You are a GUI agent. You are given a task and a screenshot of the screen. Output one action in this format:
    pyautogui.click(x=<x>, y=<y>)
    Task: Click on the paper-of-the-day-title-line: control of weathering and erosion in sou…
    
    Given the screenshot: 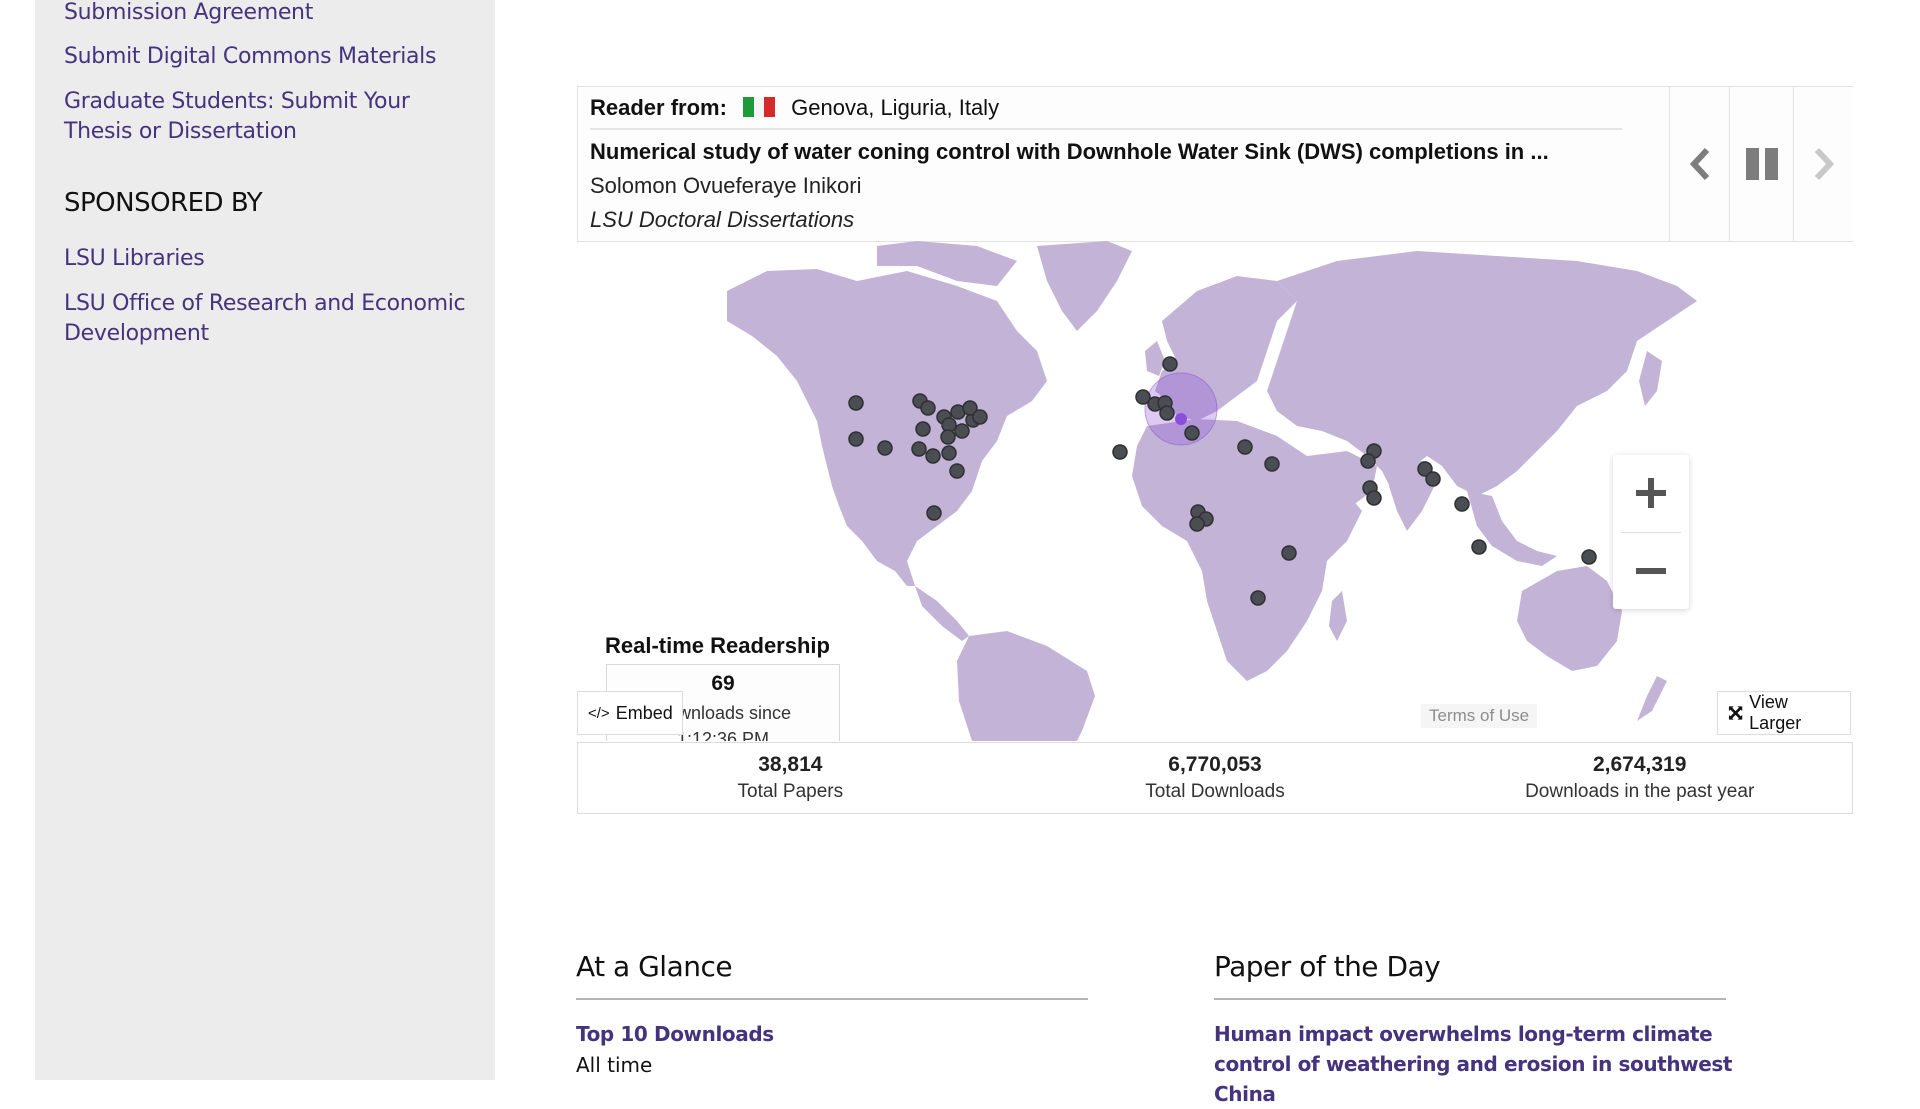 What is the action you would take?
    pyautogui.click(x=1473, y=1064)
    